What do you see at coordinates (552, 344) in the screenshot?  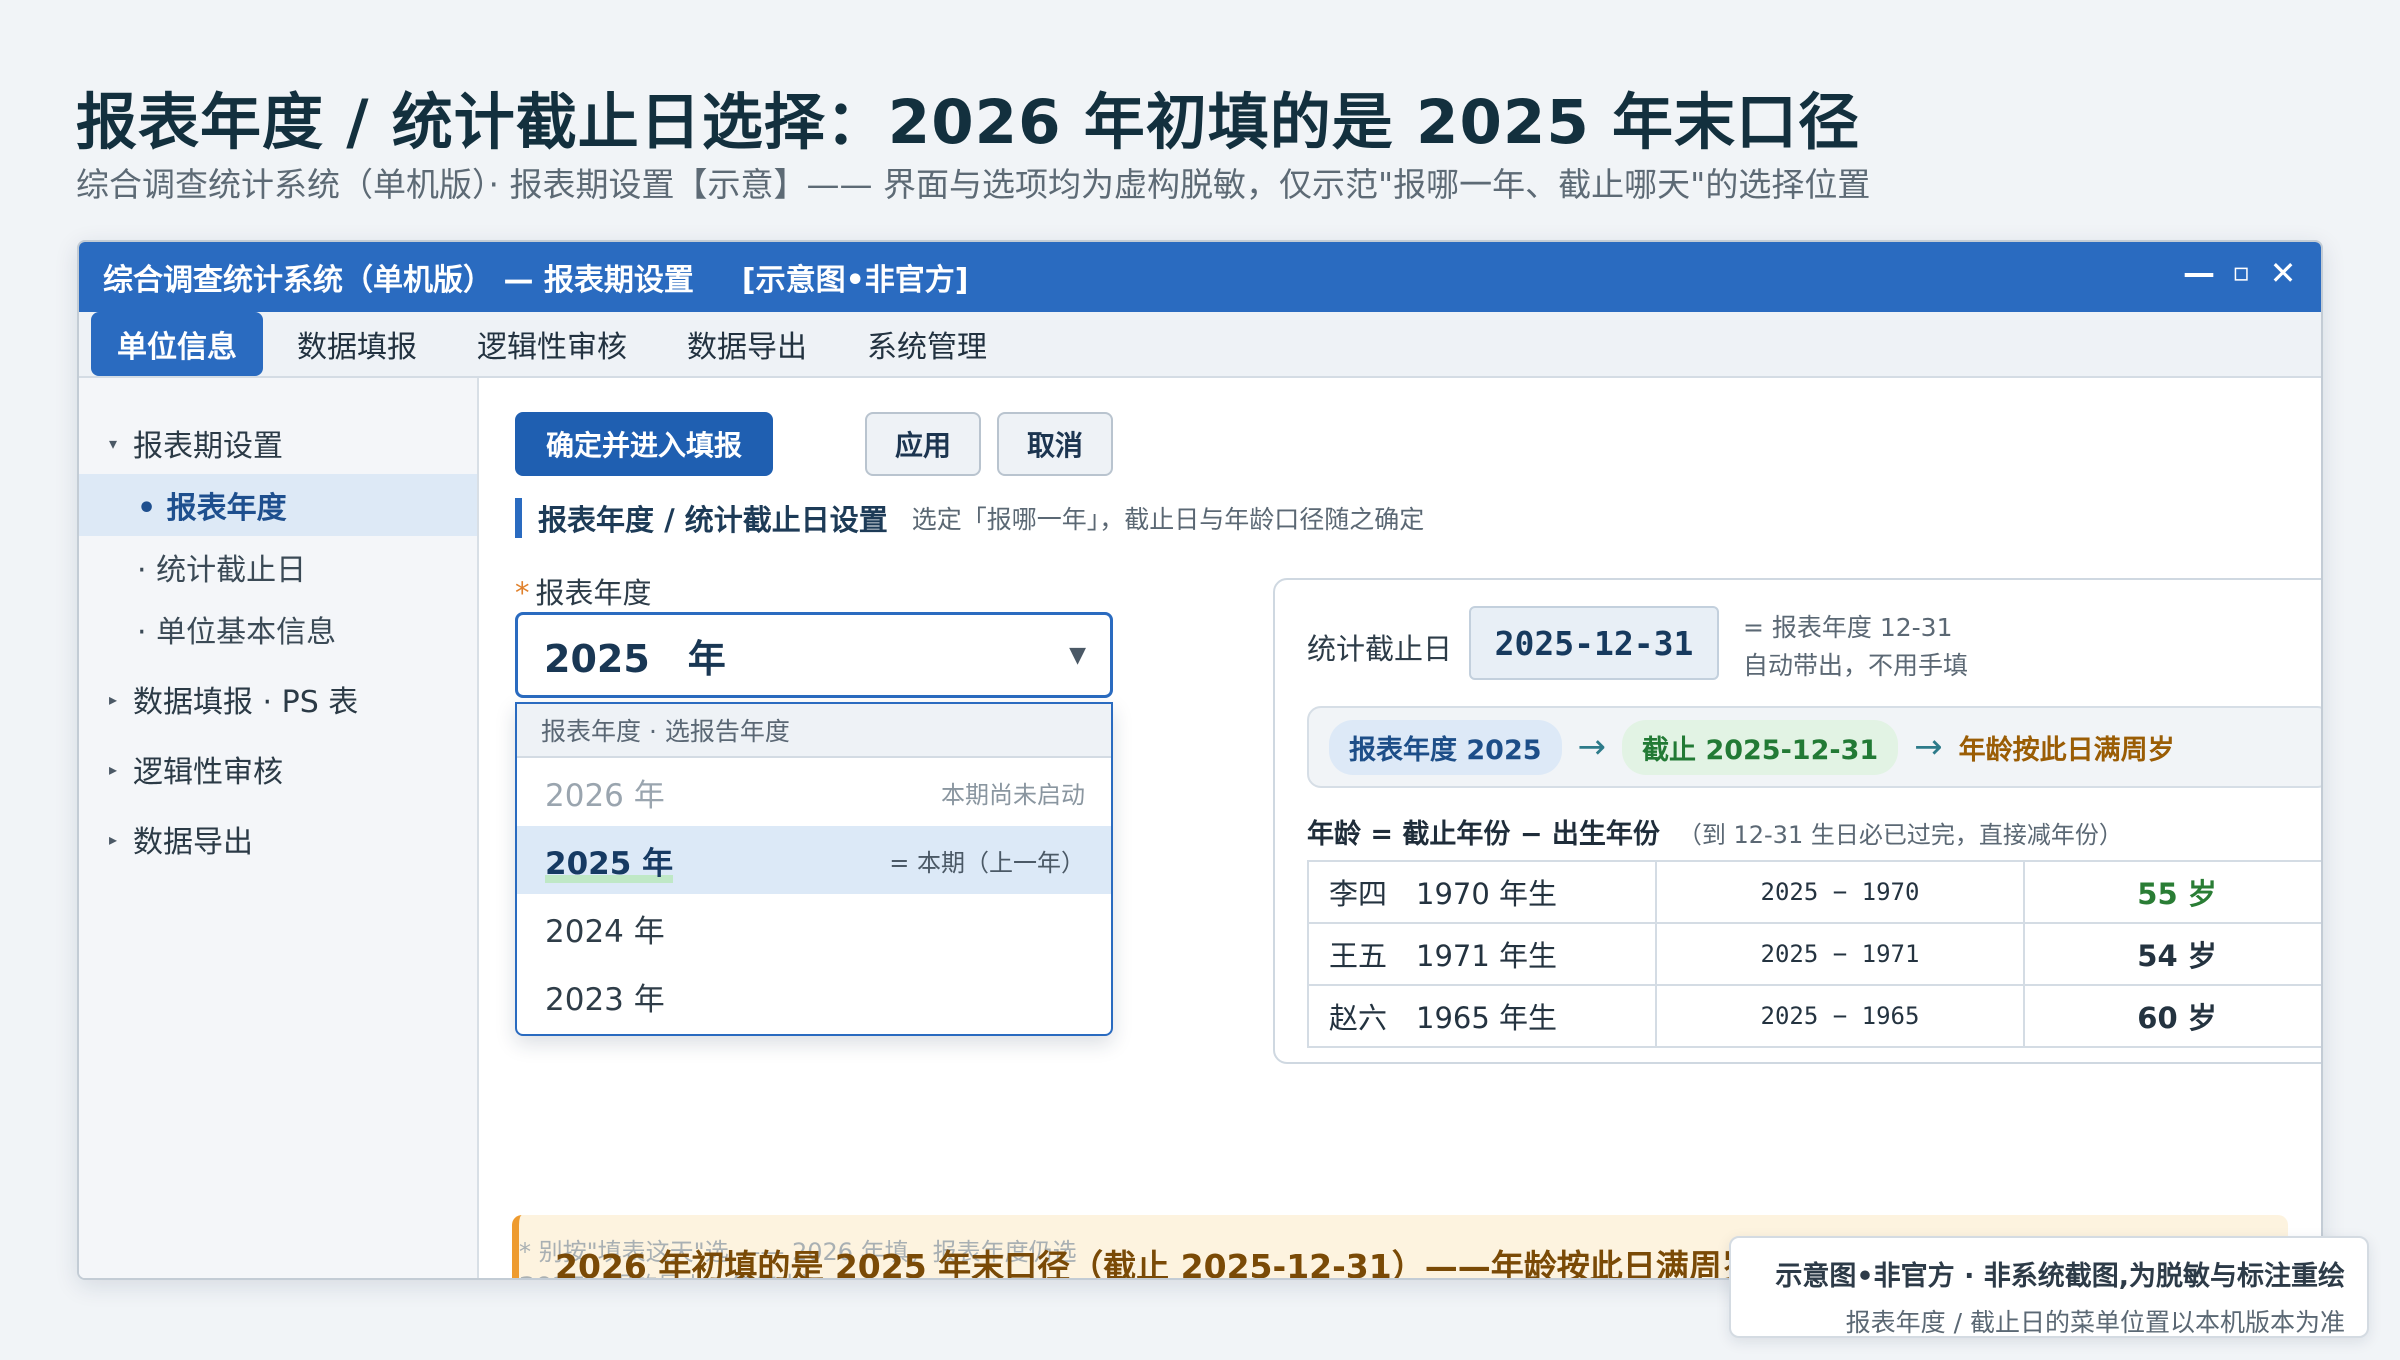 I see `menu-logic-audit: 逻辑性审核` at bounding box center [552, 344].